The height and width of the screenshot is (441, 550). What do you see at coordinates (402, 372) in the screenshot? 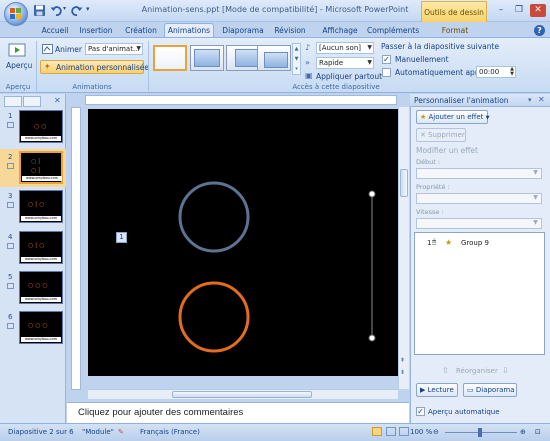
I see `next-slide-icon: ⇟` at bounding box center [402, 372].